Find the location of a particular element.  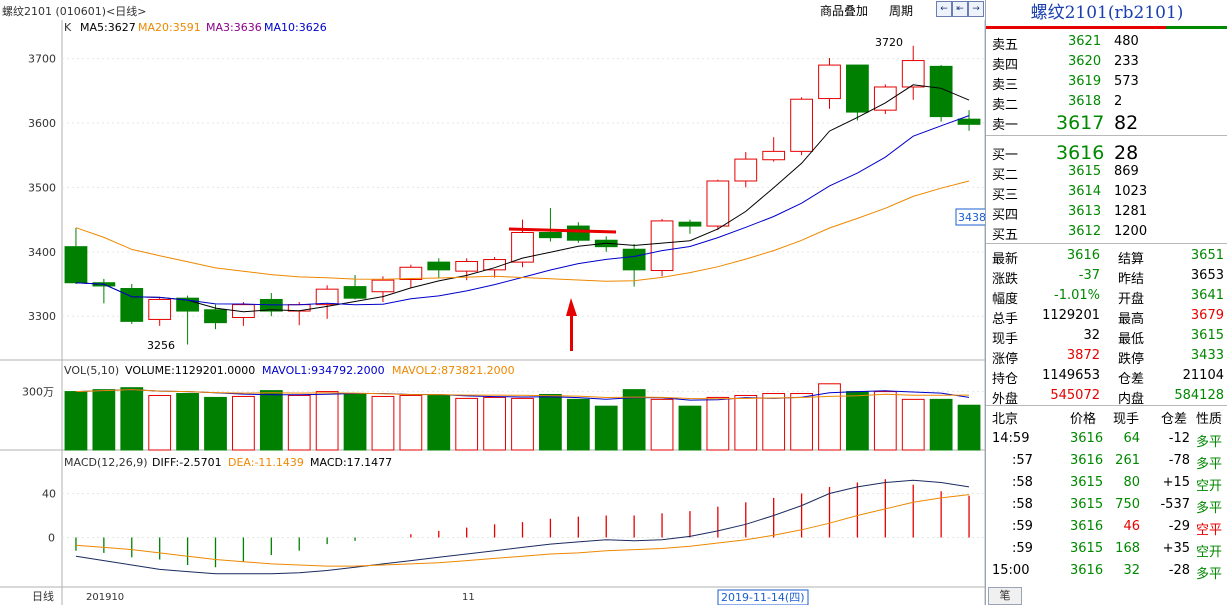

x-label-nov: 11 is located at coordinates (468, 597).